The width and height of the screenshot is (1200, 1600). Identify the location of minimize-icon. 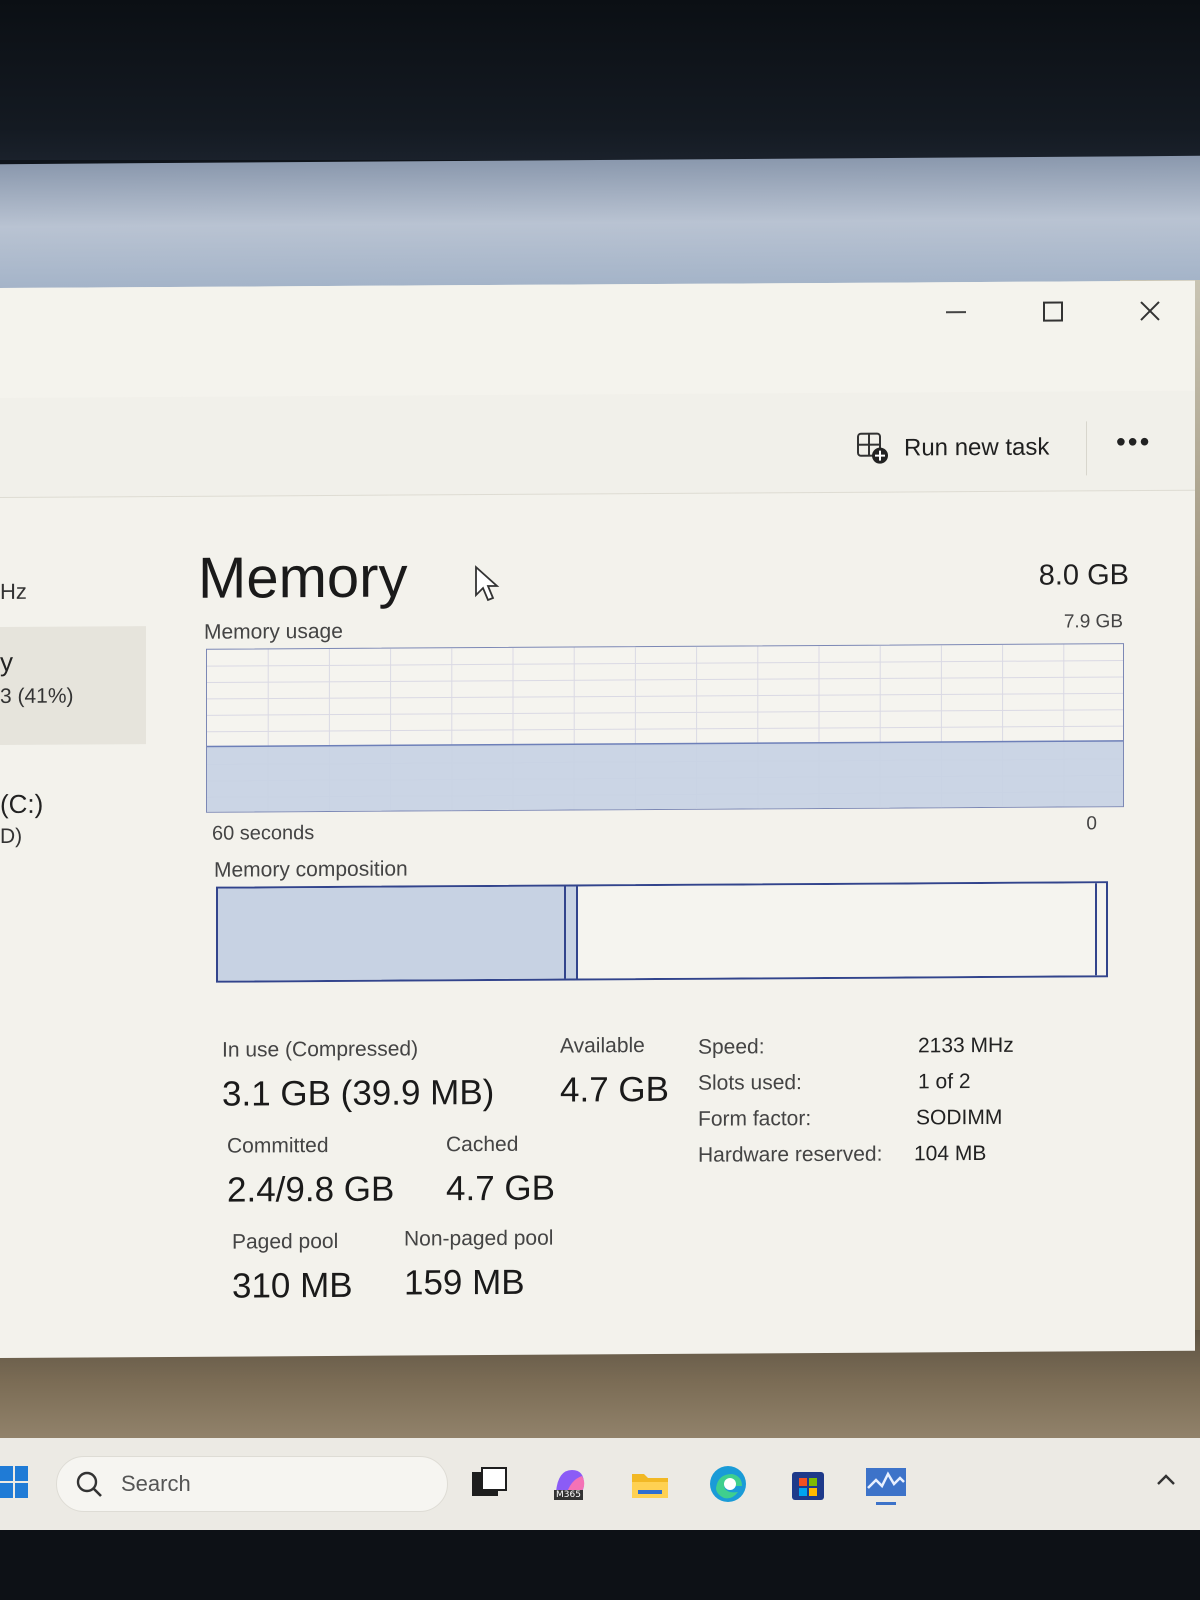
(956, 312).